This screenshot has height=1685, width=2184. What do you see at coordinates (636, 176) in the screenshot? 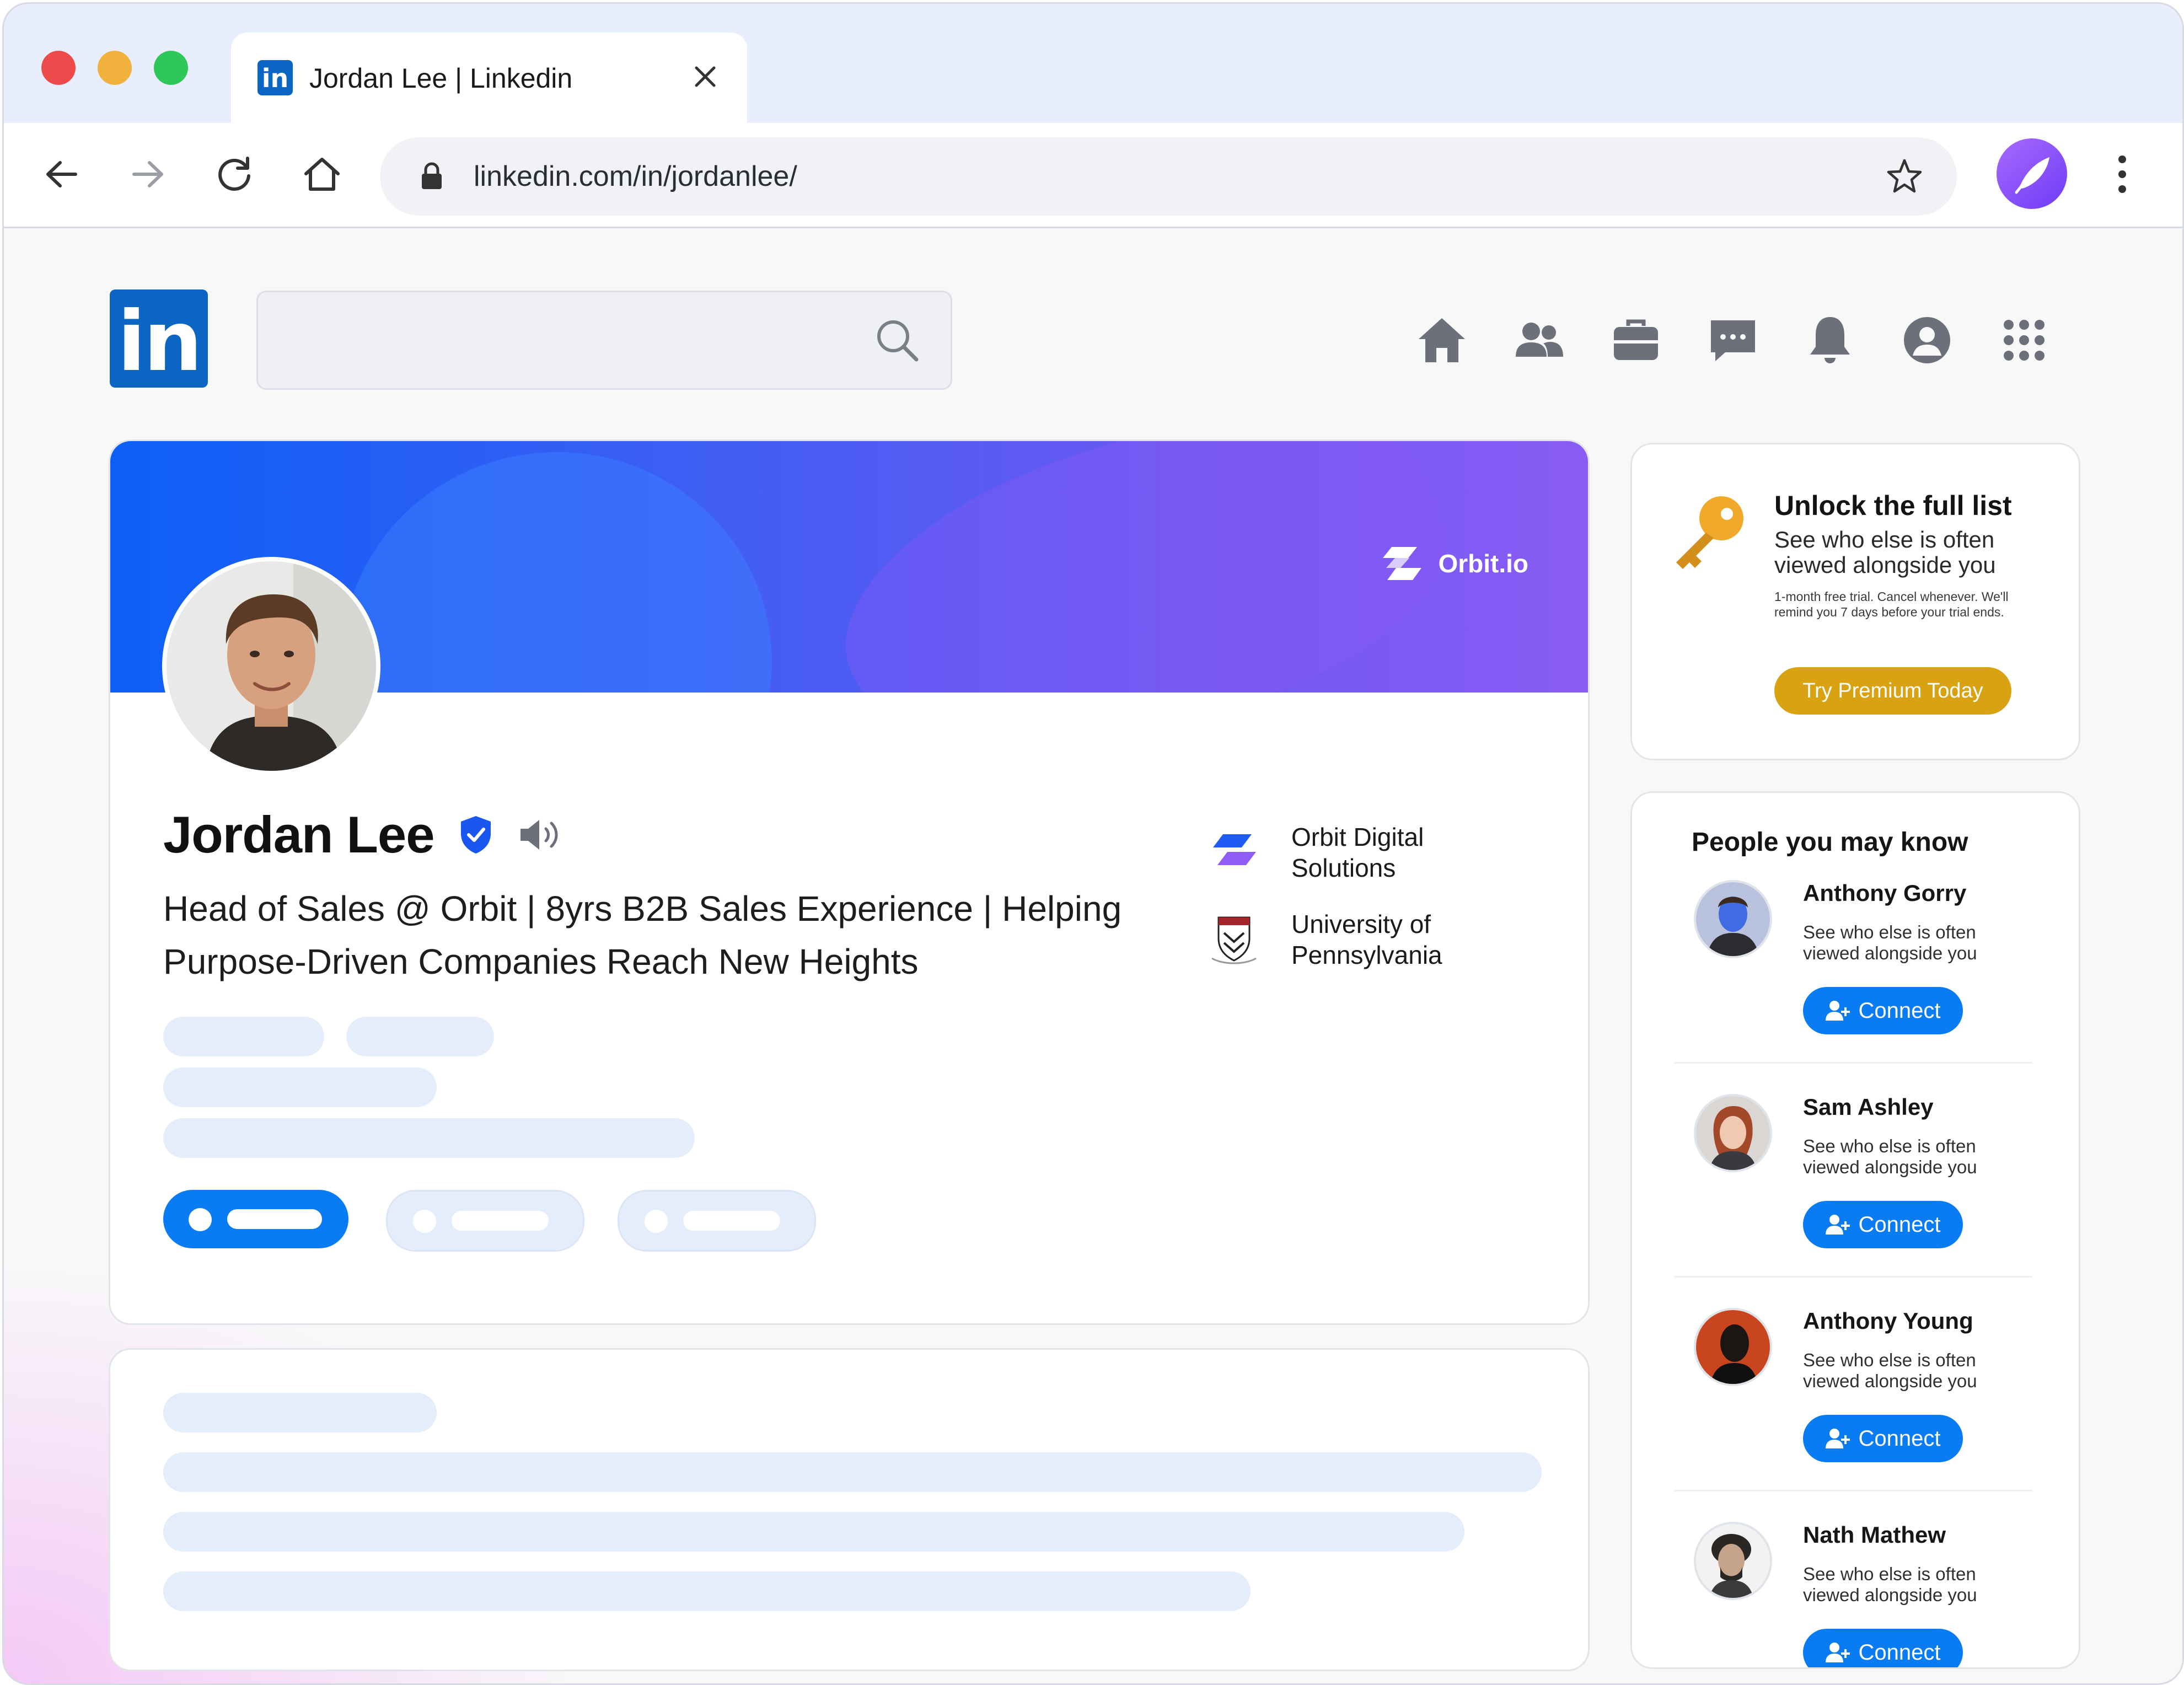
I see `url-text: linkedin.com/in/jordanlee/` at bounding box center [636, 176].